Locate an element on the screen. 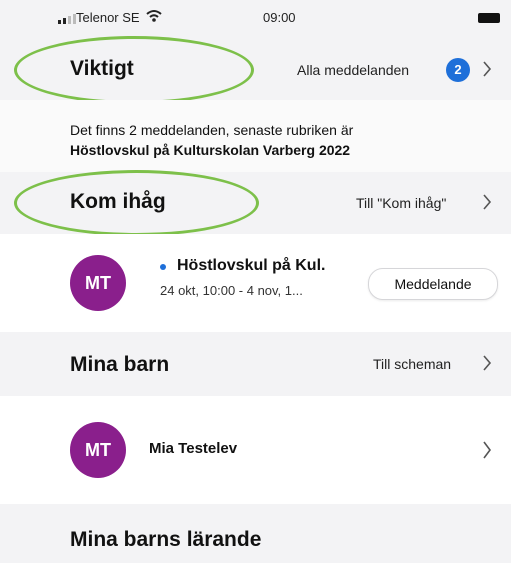  learning-section-header: Mina barns lärande is located at coordinates (255, 533).